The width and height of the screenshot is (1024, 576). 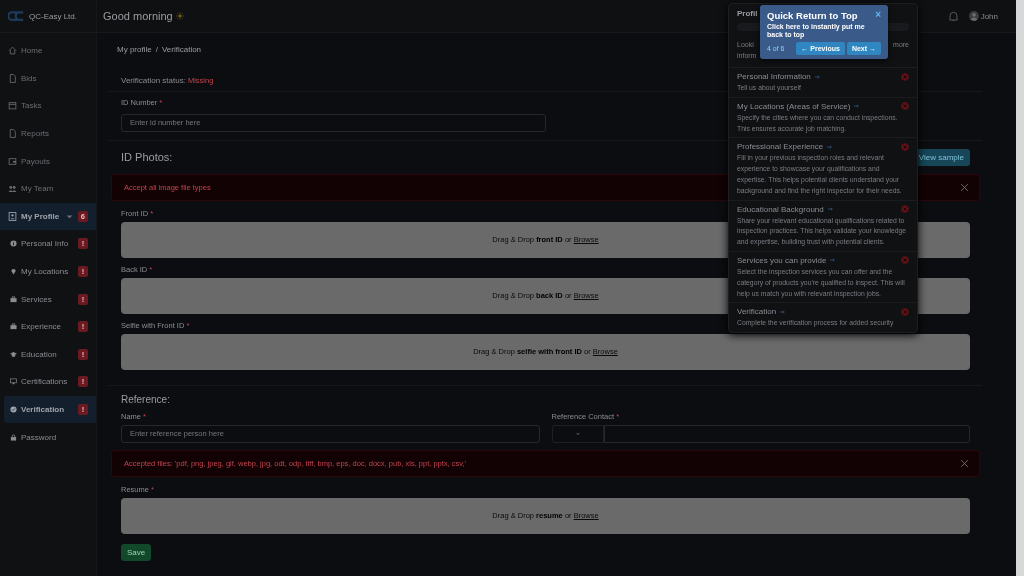 I want to click on nav-item: Password, so click(x=48, y=437).